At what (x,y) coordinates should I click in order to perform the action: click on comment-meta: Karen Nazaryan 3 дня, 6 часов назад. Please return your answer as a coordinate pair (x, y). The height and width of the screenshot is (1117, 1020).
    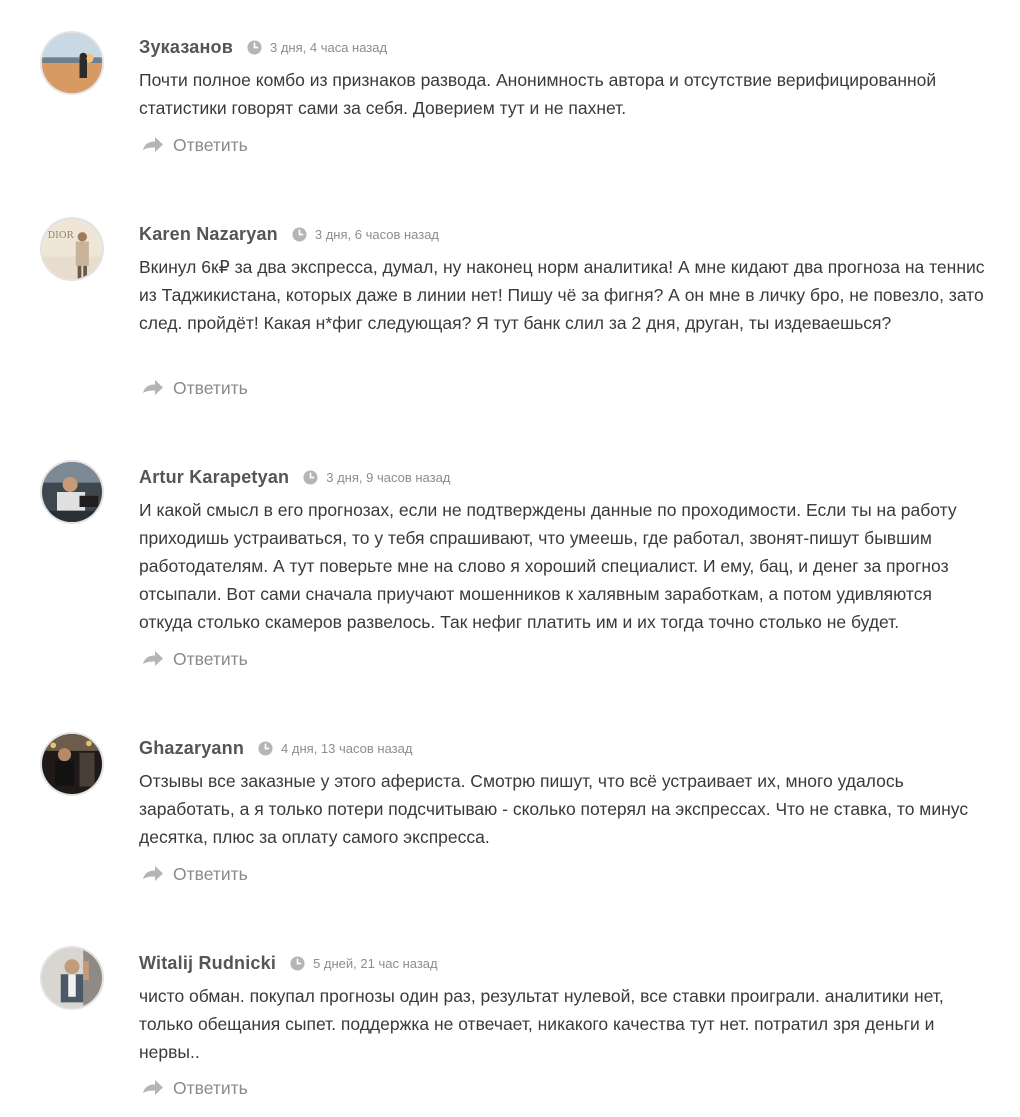
    Looking at the image, I should click on (289, 234).